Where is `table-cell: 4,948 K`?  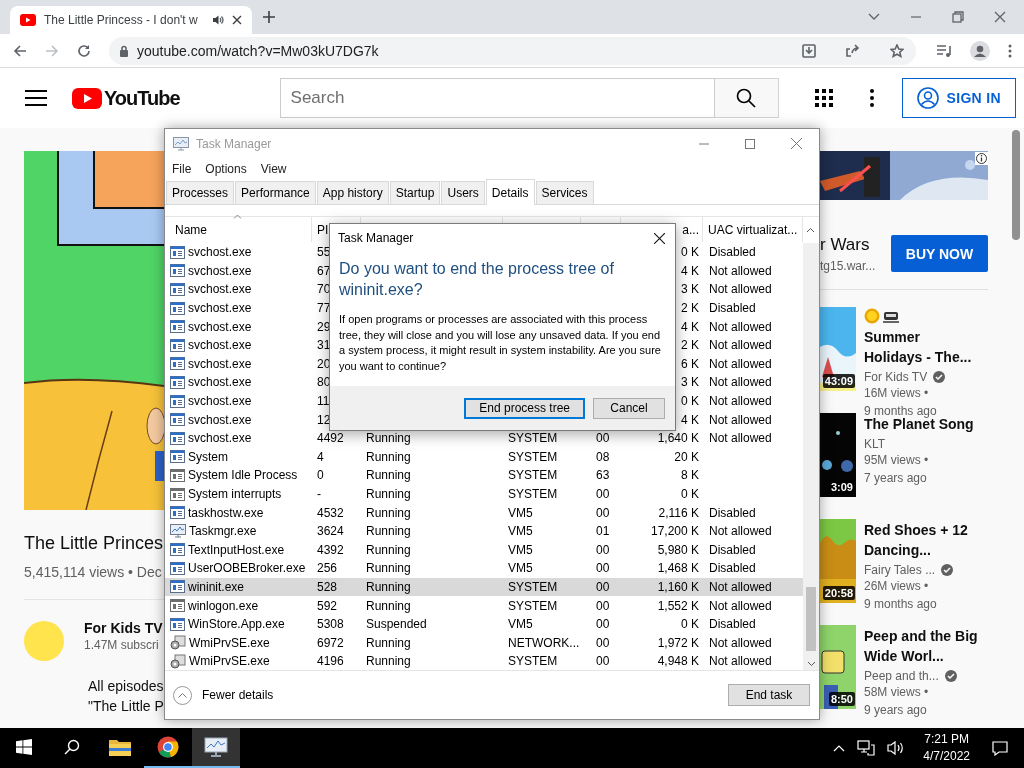 table-cell: 4,948 K is located at coordinates (678, 661).